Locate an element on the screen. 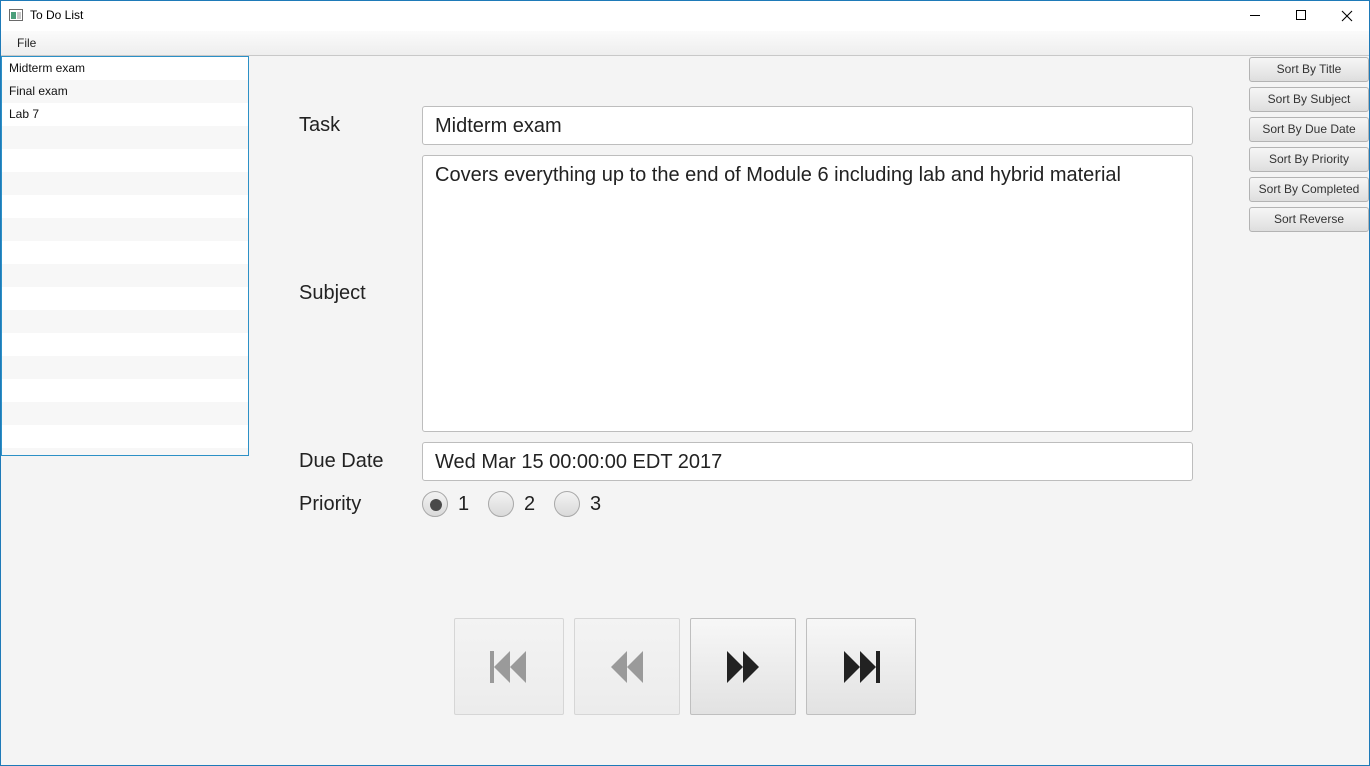 The image size is (1370, 766). list-item: Lab 7 is located at coordinates (125, 114).